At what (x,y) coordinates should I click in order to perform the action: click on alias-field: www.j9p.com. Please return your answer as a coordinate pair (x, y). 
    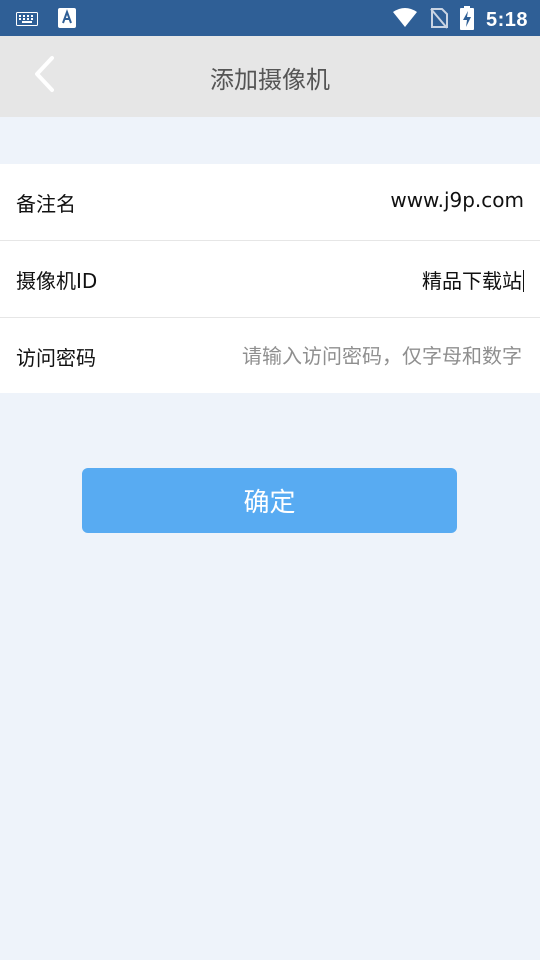
    Looking at the image, I should click on (457, 200).